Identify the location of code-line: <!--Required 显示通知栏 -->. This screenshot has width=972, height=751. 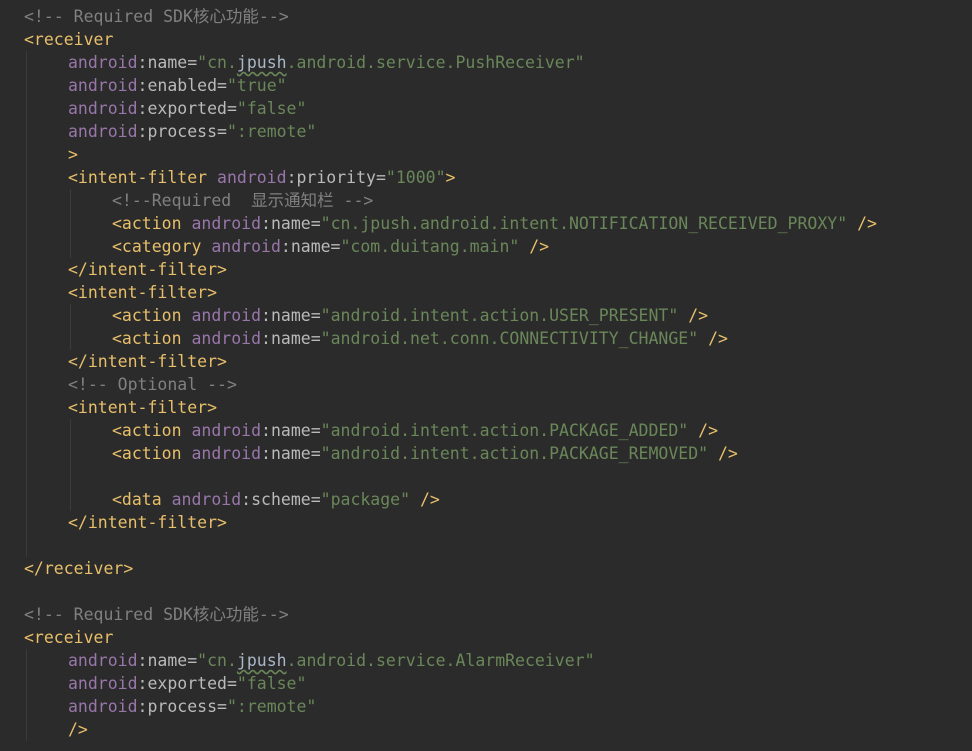
(242, 200).